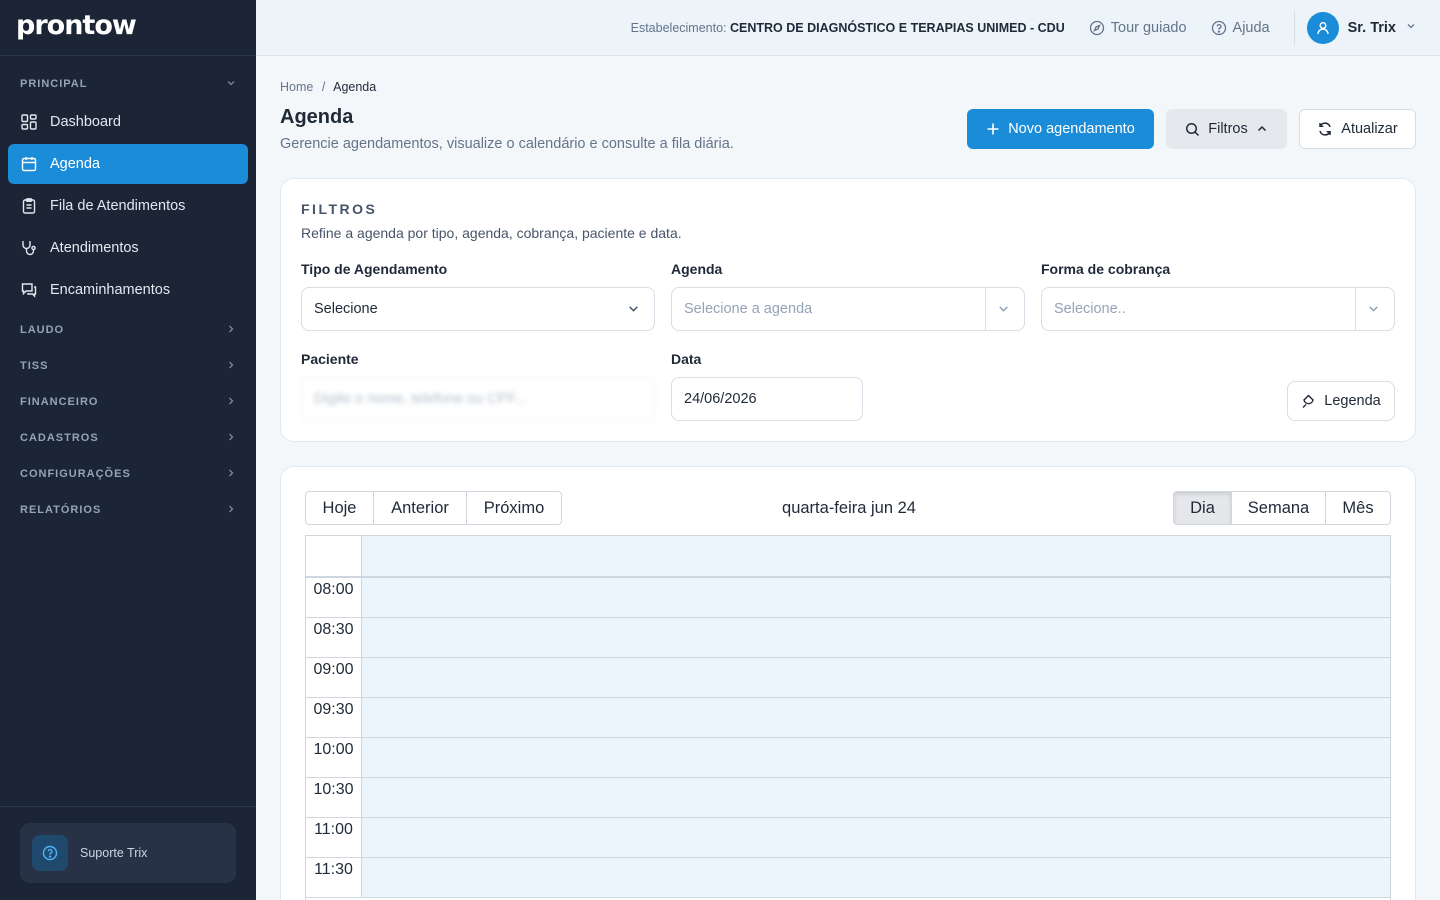 The height and width of the screenshot is (900, 1440). I want to click on tipo-value: Selecione, so click(346, 309).